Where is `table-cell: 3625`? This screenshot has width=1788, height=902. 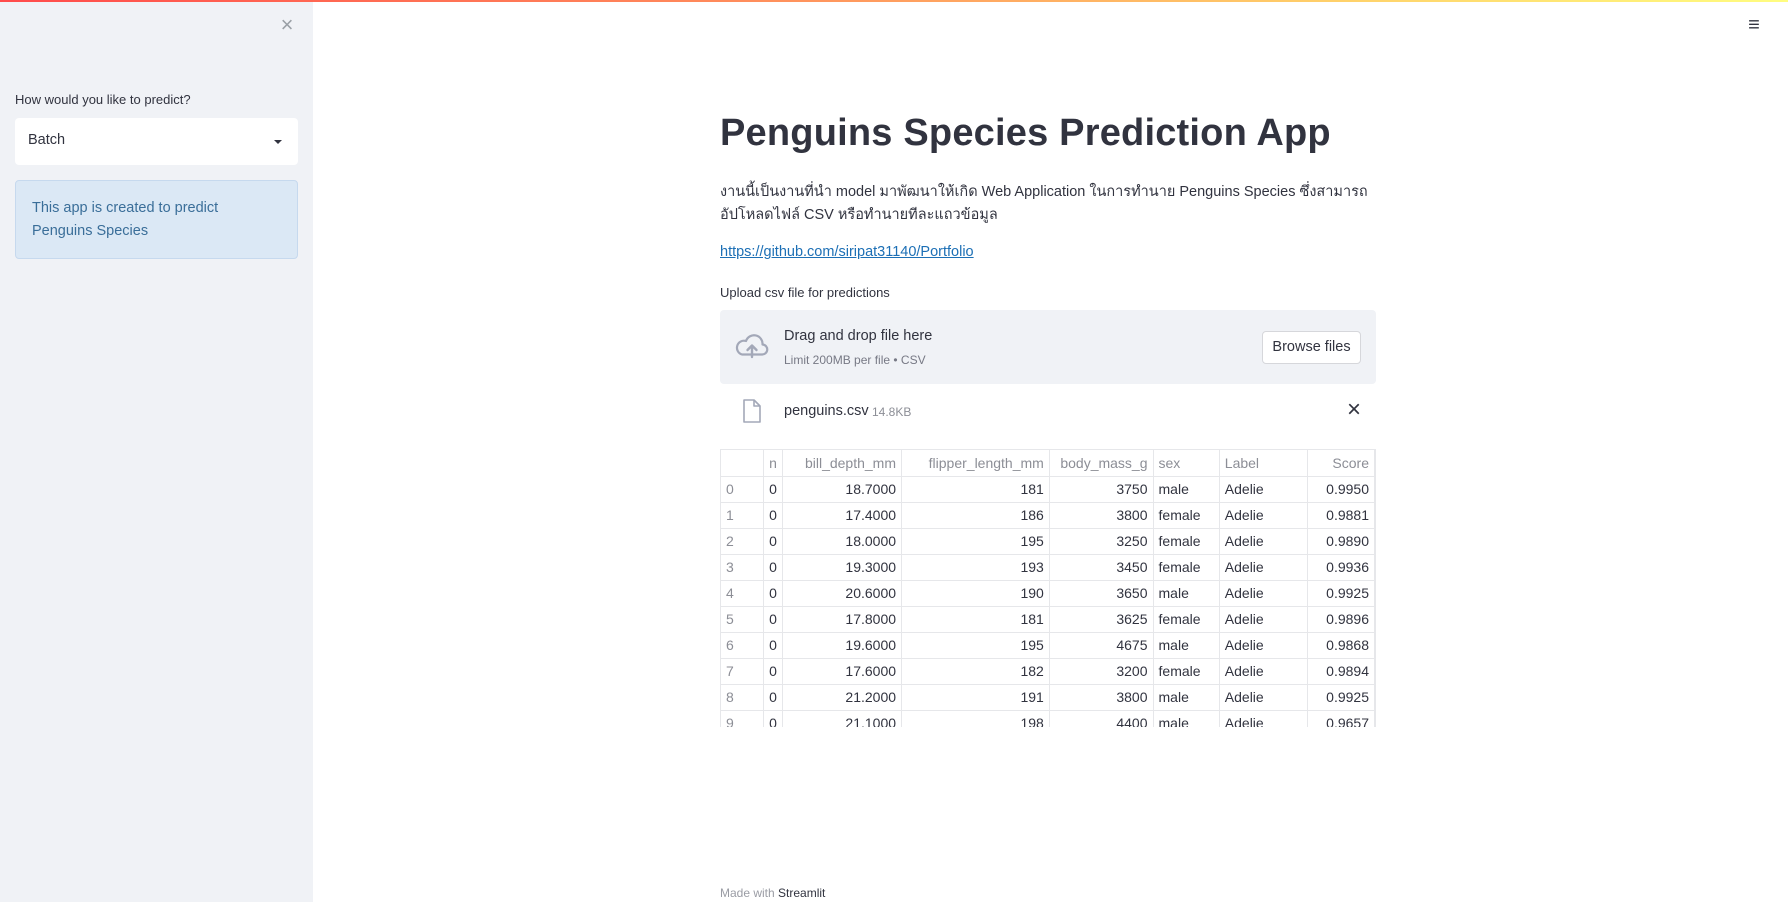 table-cell: 3625 is located at coordinates (1101, 619).